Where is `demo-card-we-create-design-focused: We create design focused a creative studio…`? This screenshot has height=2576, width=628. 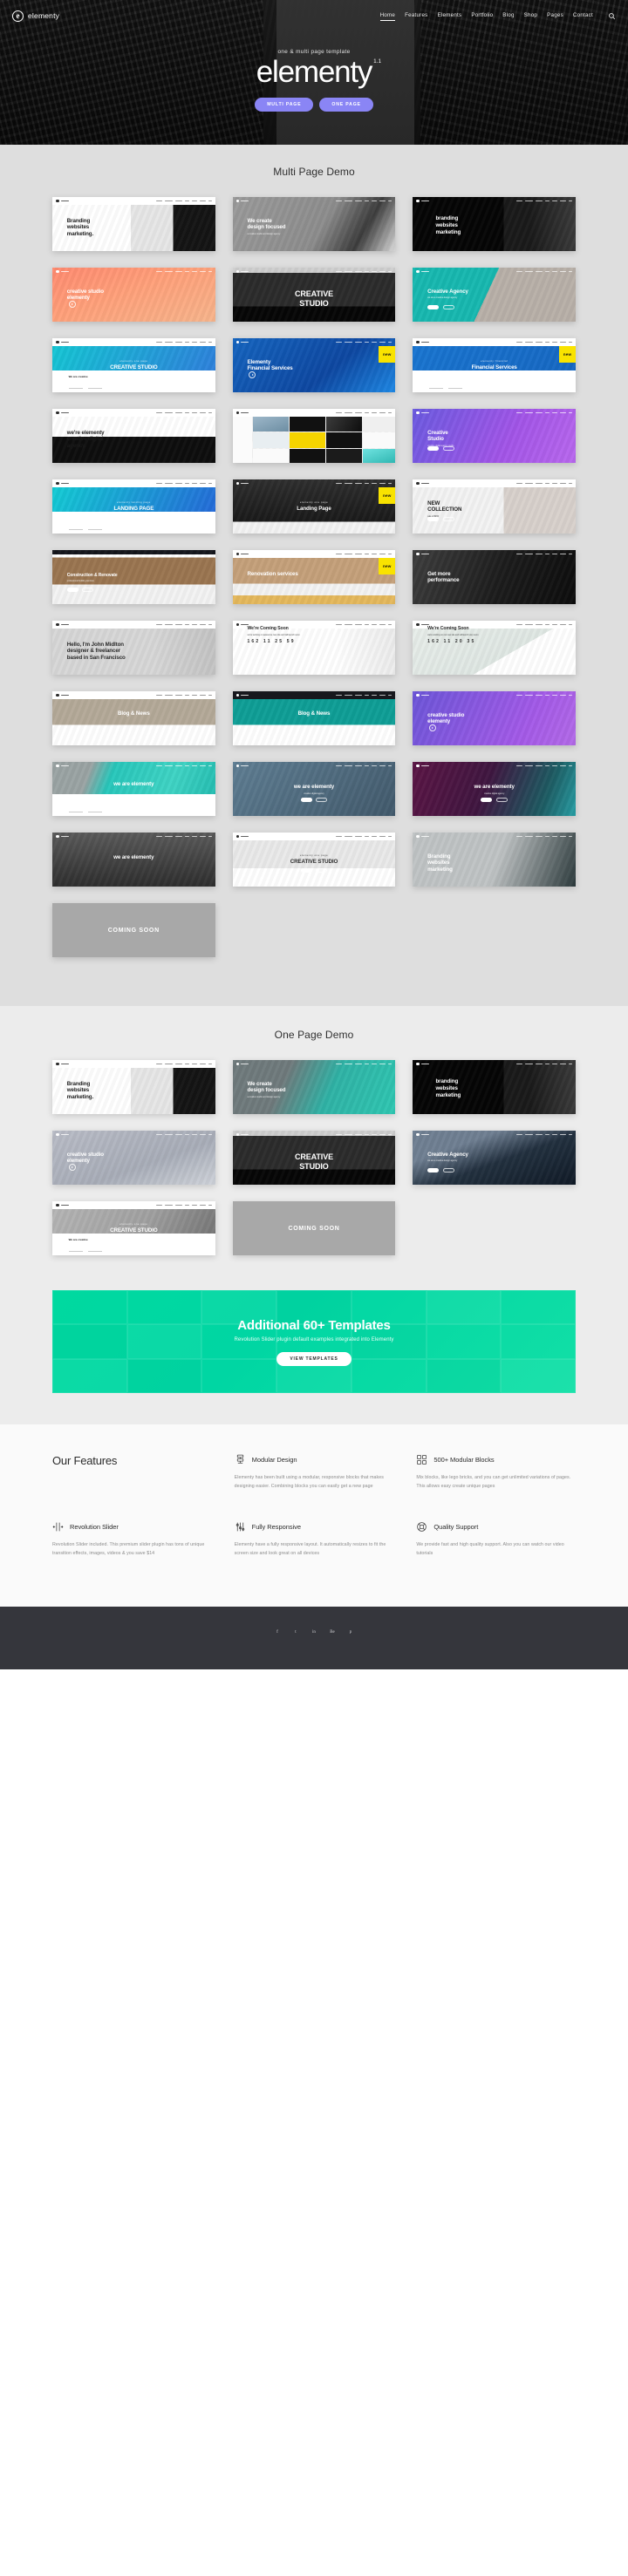 demo-card-we-create-design-focused: We create design focused a creative studio… is located at coordinates (314, 224).